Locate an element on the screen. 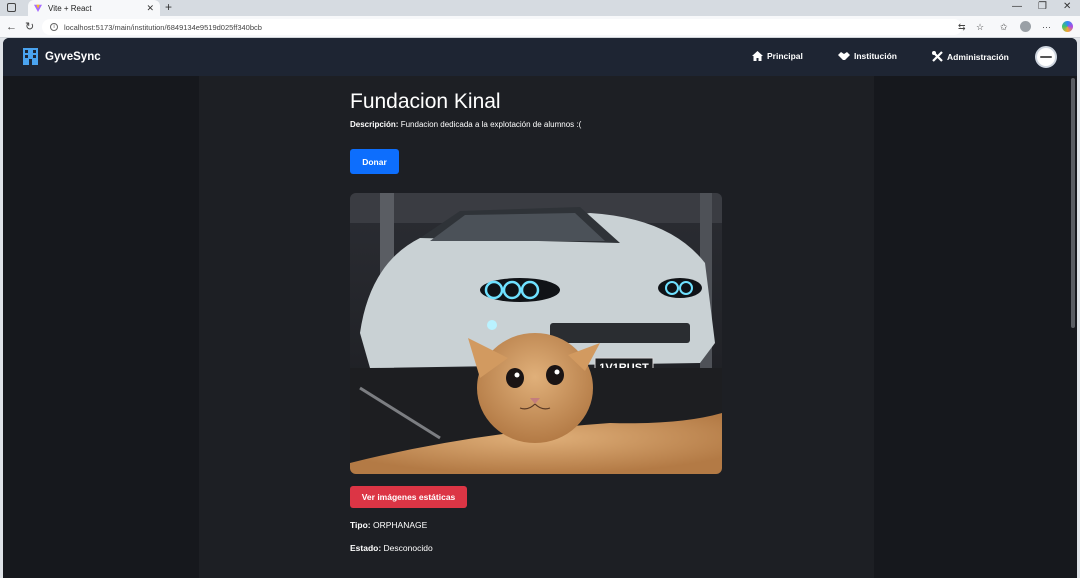  new-tab-icon: + is located at coordinates (168, 7).